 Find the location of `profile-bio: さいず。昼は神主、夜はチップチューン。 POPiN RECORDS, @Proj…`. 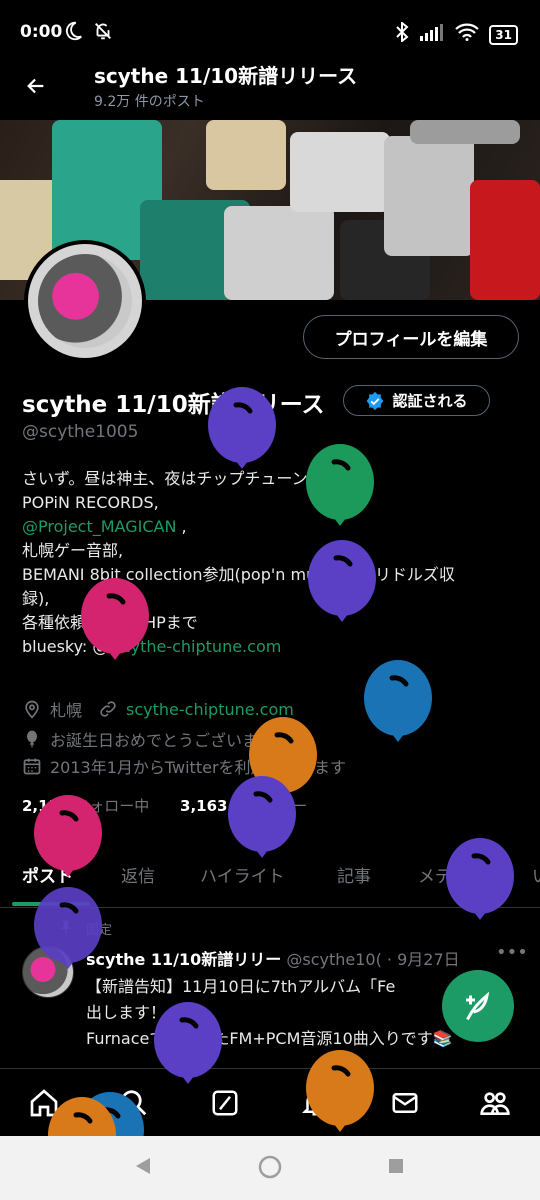

profile-bio: さいず。昼は神主、夜はチップチューン。 POPiN RECORDS, @Proj… is located at coordinates (272, 563).